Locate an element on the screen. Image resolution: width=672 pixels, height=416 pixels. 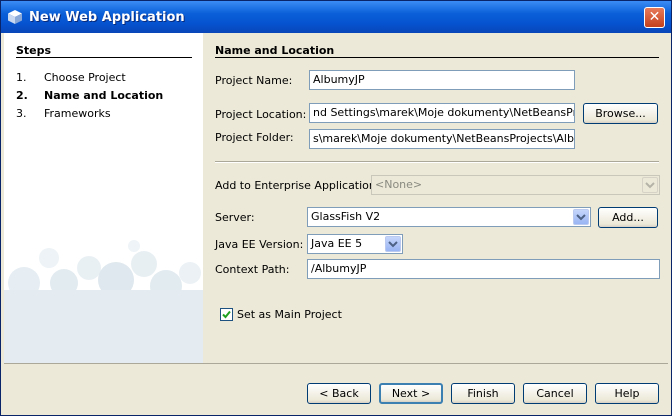
enterprise-app-select: <None> is located at coordinates (515, 185).